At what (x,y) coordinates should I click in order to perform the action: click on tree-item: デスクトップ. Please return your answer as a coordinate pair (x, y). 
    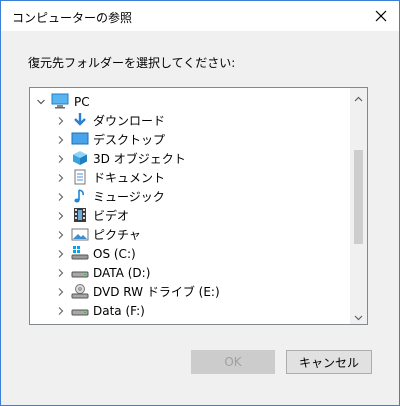
    Looking at the image, I should click on (190, 139).